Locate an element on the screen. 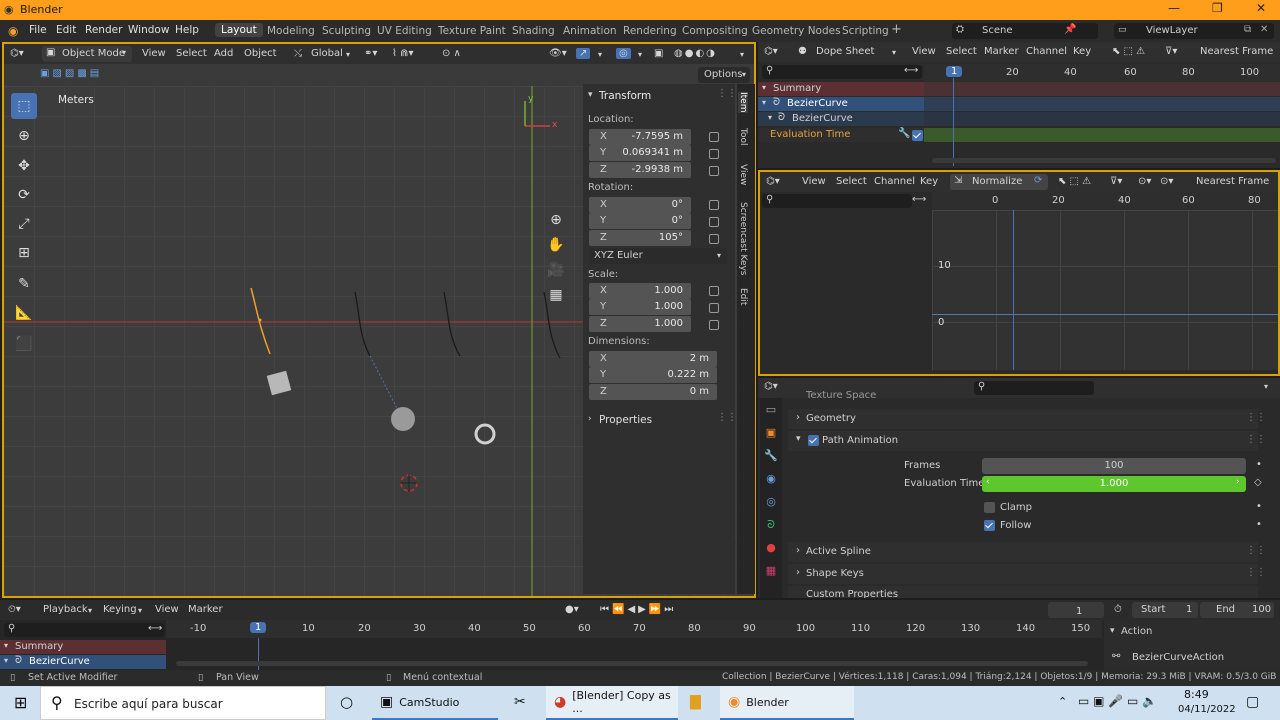 The height and width of the screenshot is (720, 1280). dopesheet-menu-select: Select is located at coordinates (961, 51).